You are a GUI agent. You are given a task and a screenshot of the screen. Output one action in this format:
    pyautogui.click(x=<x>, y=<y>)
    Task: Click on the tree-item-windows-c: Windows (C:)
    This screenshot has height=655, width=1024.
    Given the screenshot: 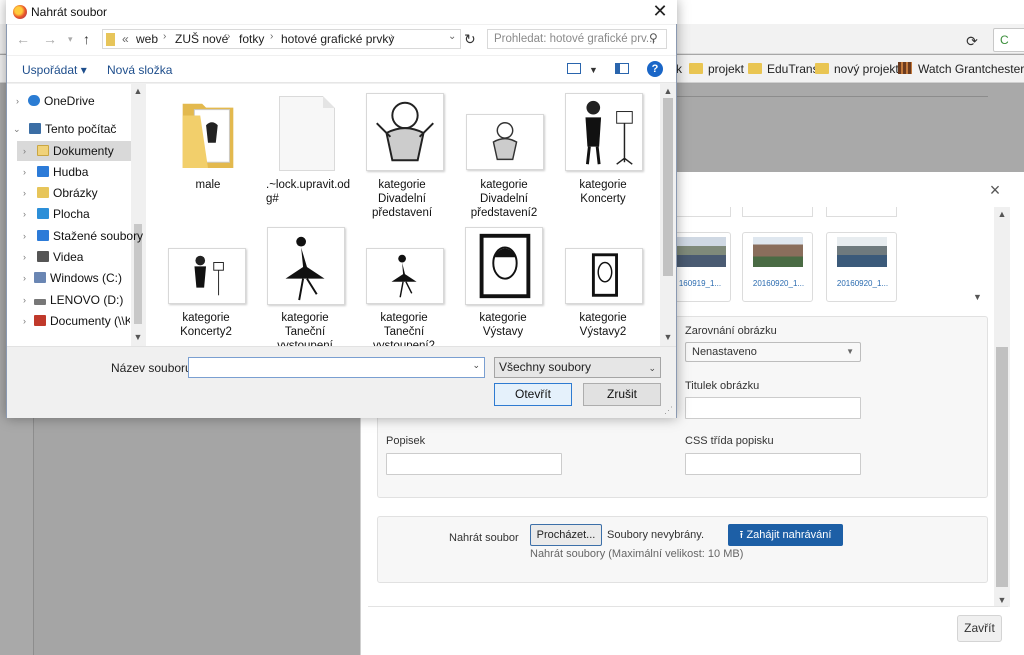 What is the action you would take?
    pyautogui.click(x=78, y=278)
    